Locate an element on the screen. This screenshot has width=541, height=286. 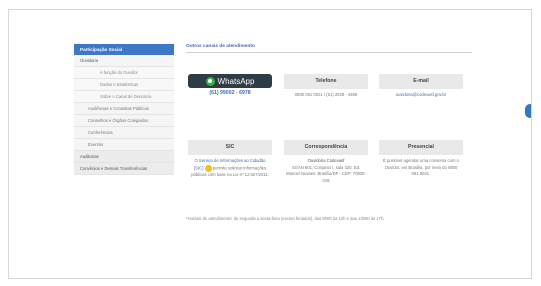
sidebar-item-convenios: Convênios e Demais Transferências is located at coordinates (124, 169).